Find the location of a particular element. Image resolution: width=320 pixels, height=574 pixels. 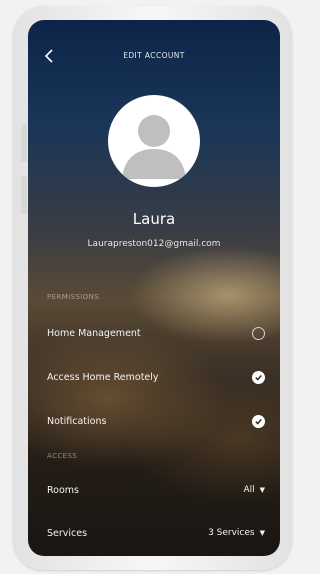

page-title: EDIT ACCOUNT is located at coordinates (154, 55).